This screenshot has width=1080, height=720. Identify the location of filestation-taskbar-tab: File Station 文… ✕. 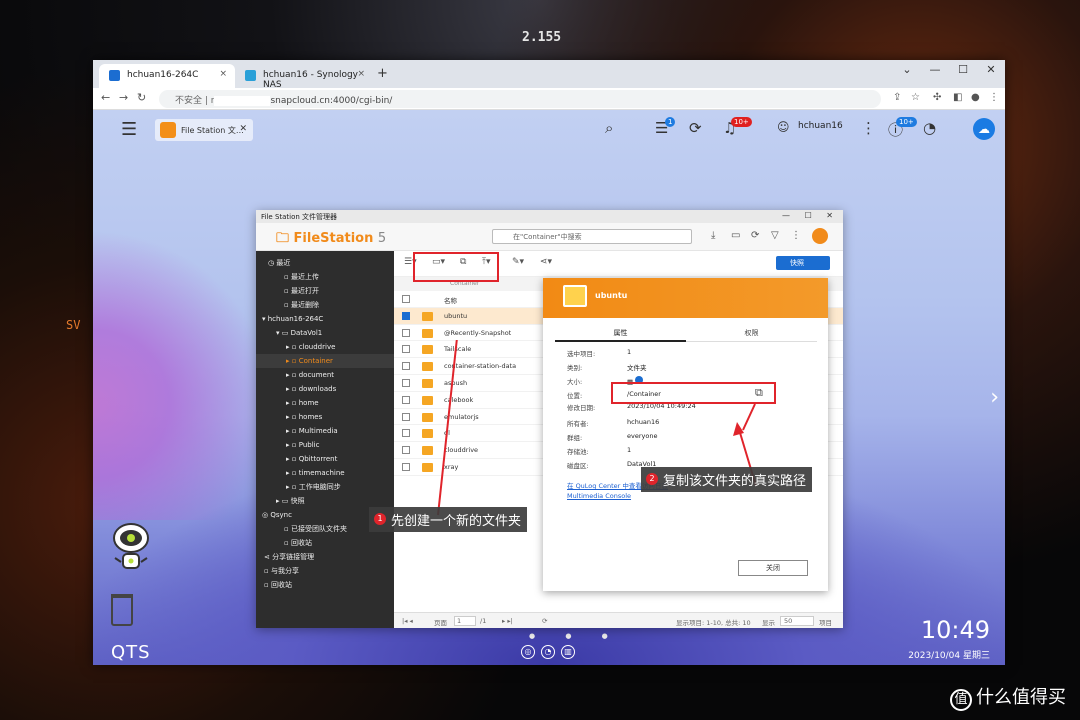
(204, 130).